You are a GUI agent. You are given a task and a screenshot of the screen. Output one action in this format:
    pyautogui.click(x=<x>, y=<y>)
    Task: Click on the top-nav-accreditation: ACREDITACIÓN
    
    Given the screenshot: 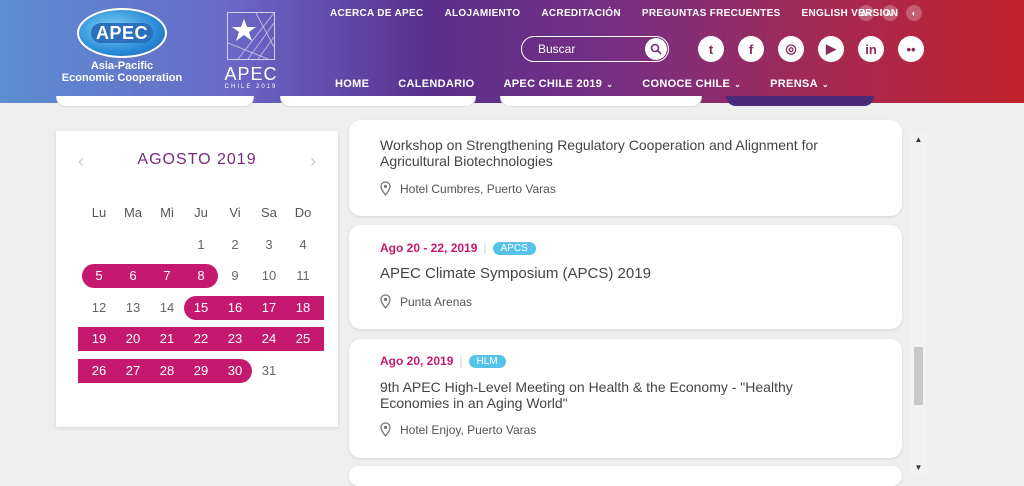 What is the action you would take?
    pyautogui.click(x=581, y=13)
    